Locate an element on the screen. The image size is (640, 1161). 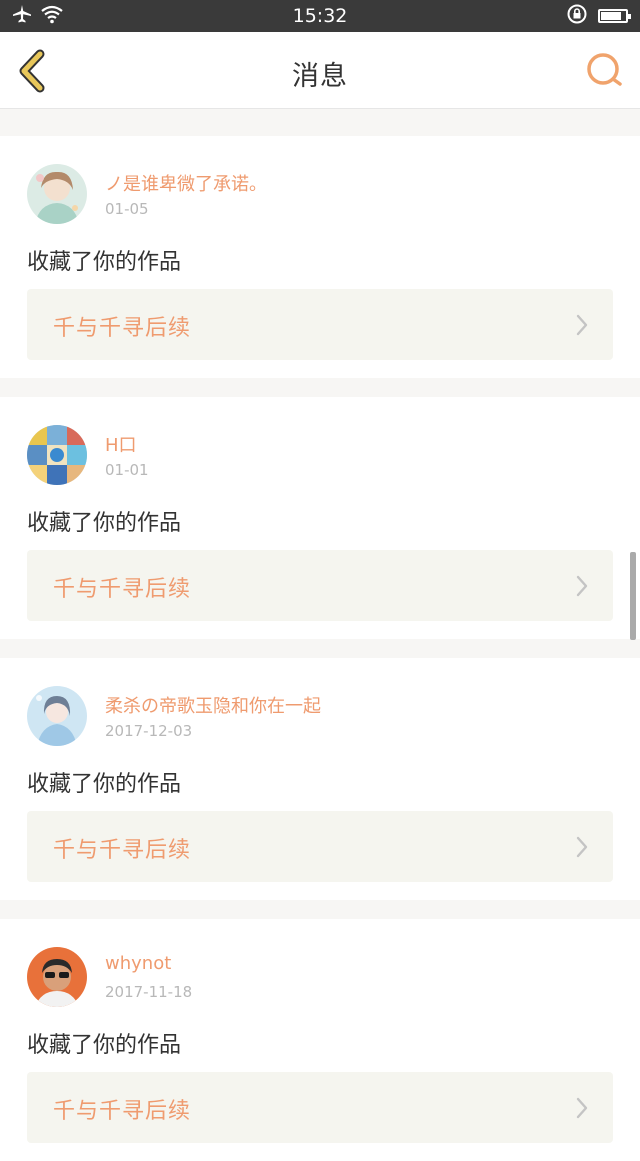
rotation-lock-icon is located at coordinates (577, 16).